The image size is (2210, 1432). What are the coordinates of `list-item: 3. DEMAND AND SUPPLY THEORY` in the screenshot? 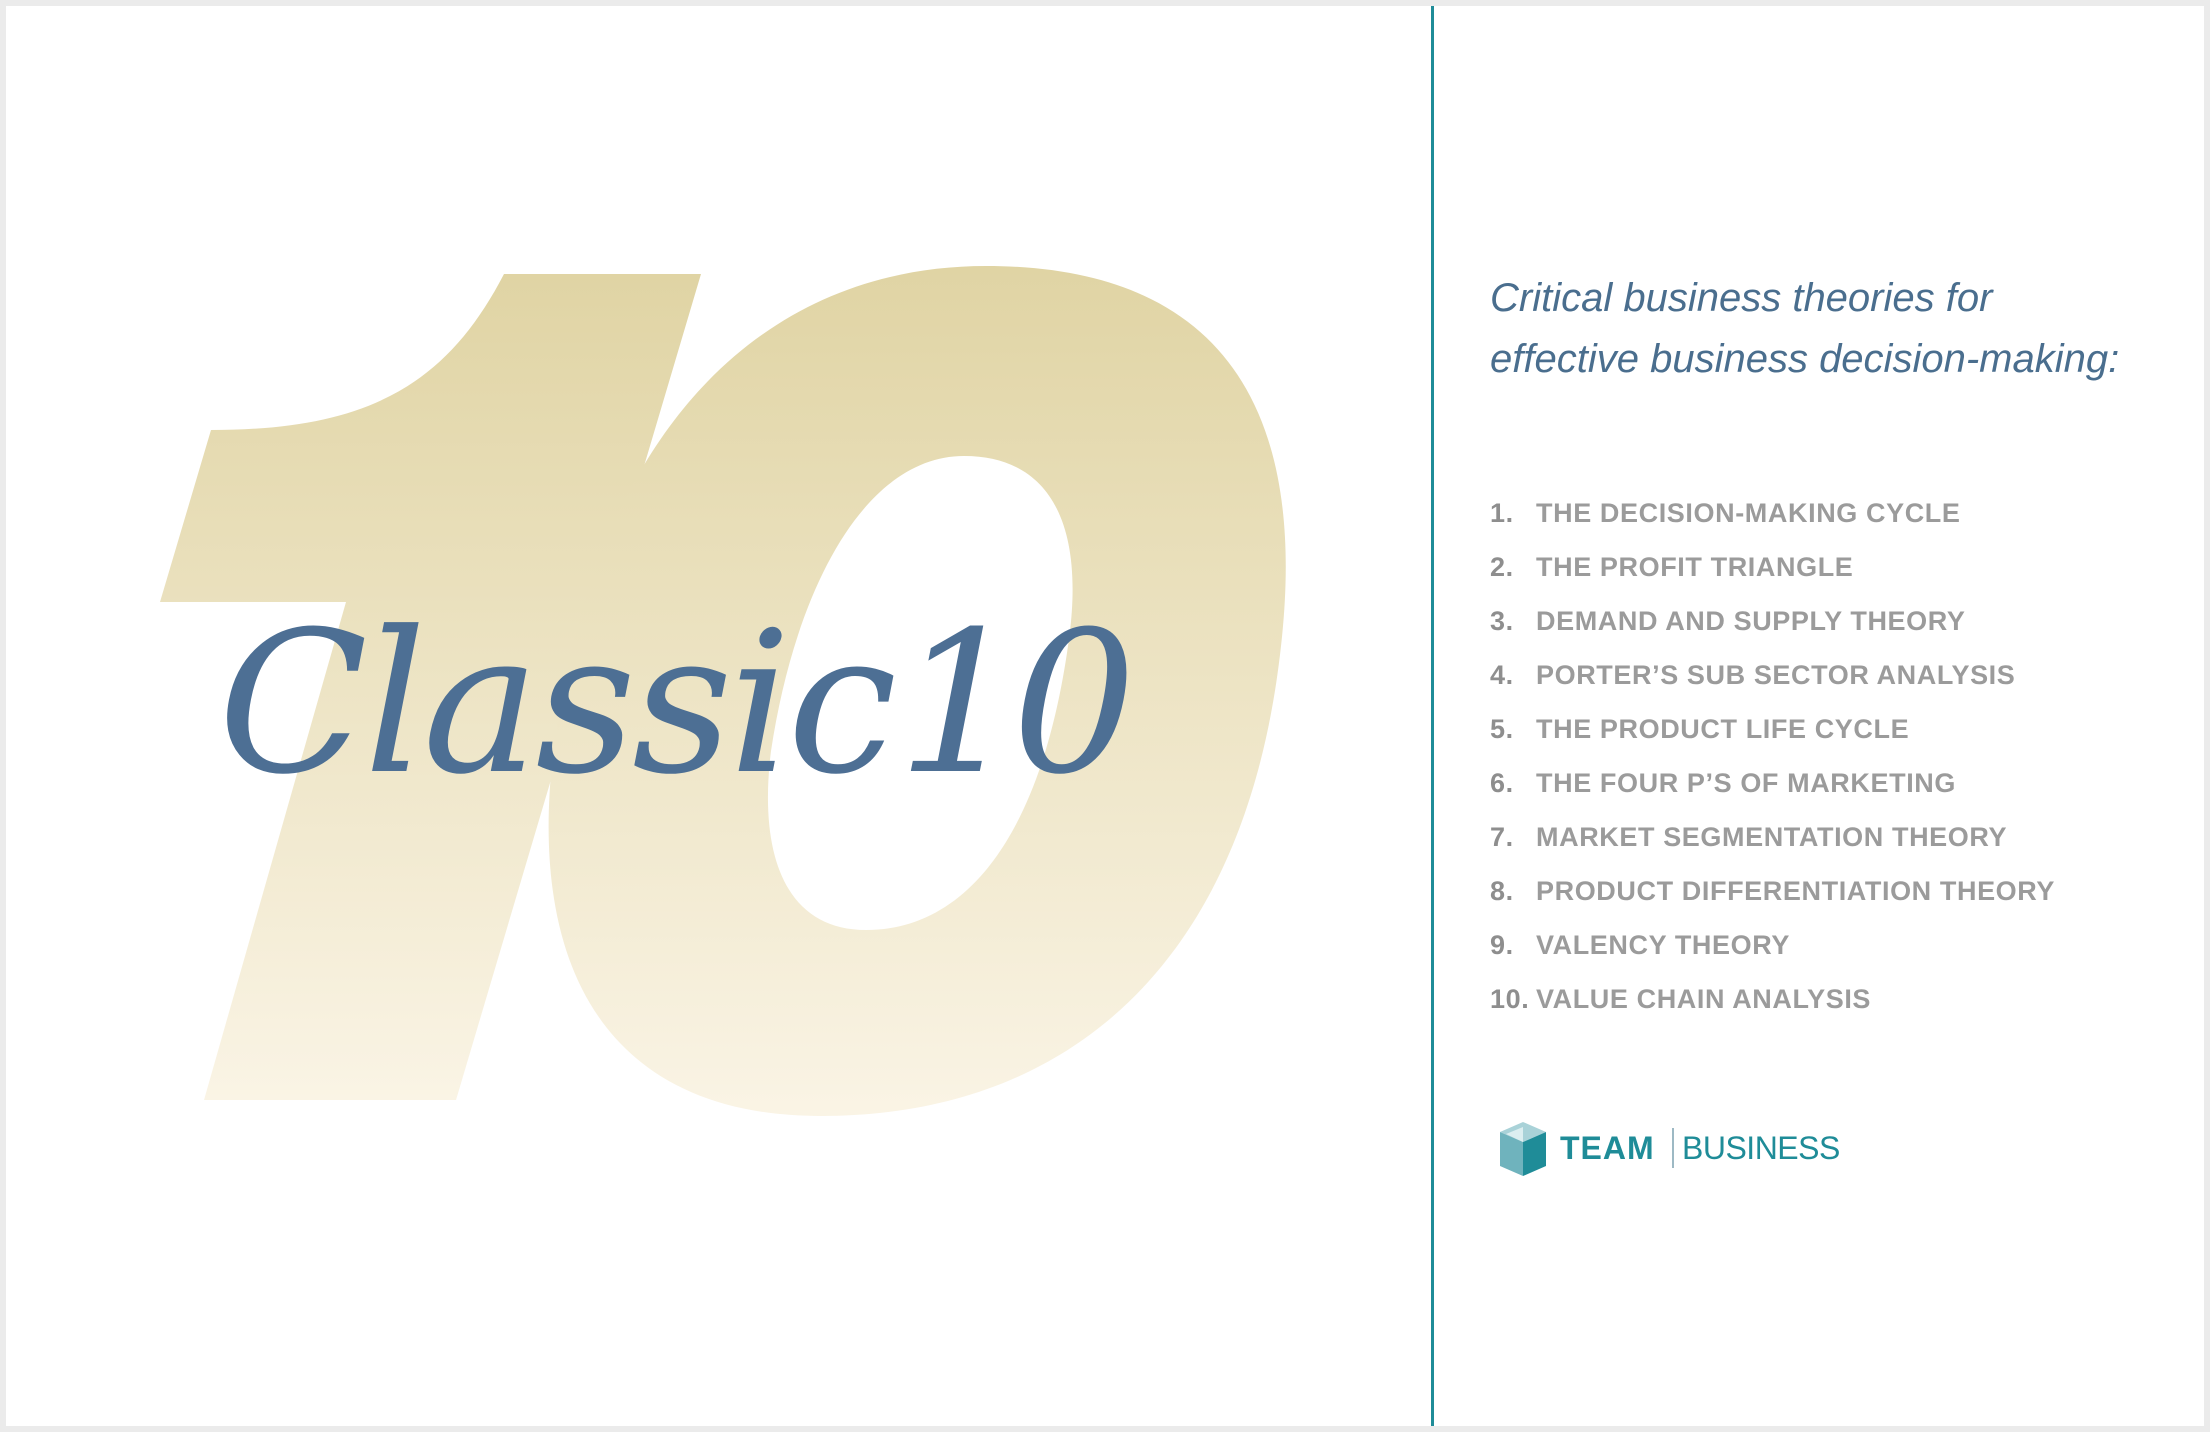 It's located at (1772, 621).